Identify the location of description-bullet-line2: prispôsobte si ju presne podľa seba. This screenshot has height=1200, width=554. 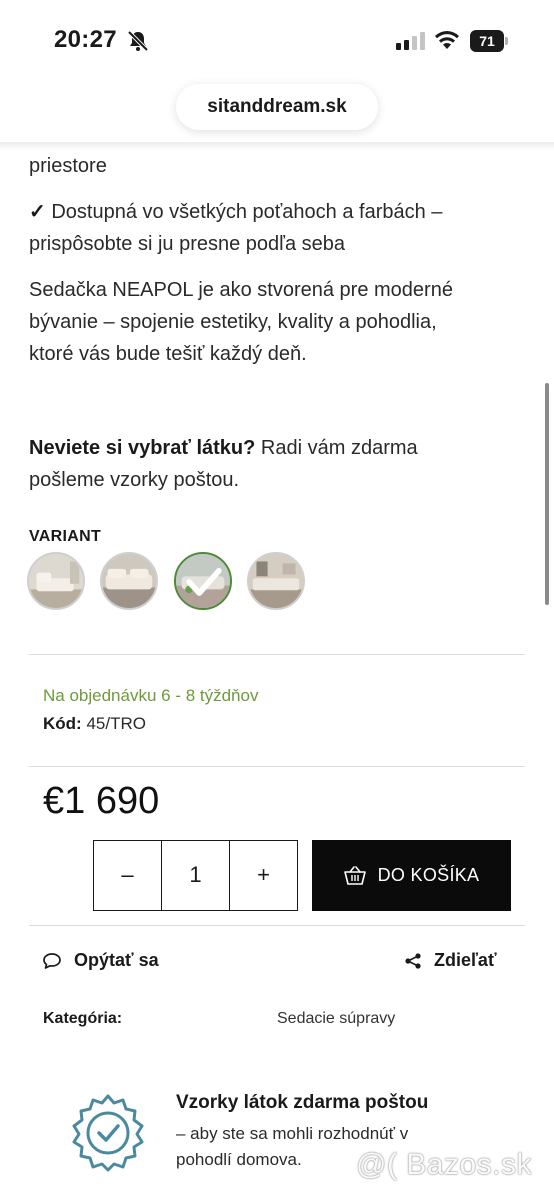
(187, 244).